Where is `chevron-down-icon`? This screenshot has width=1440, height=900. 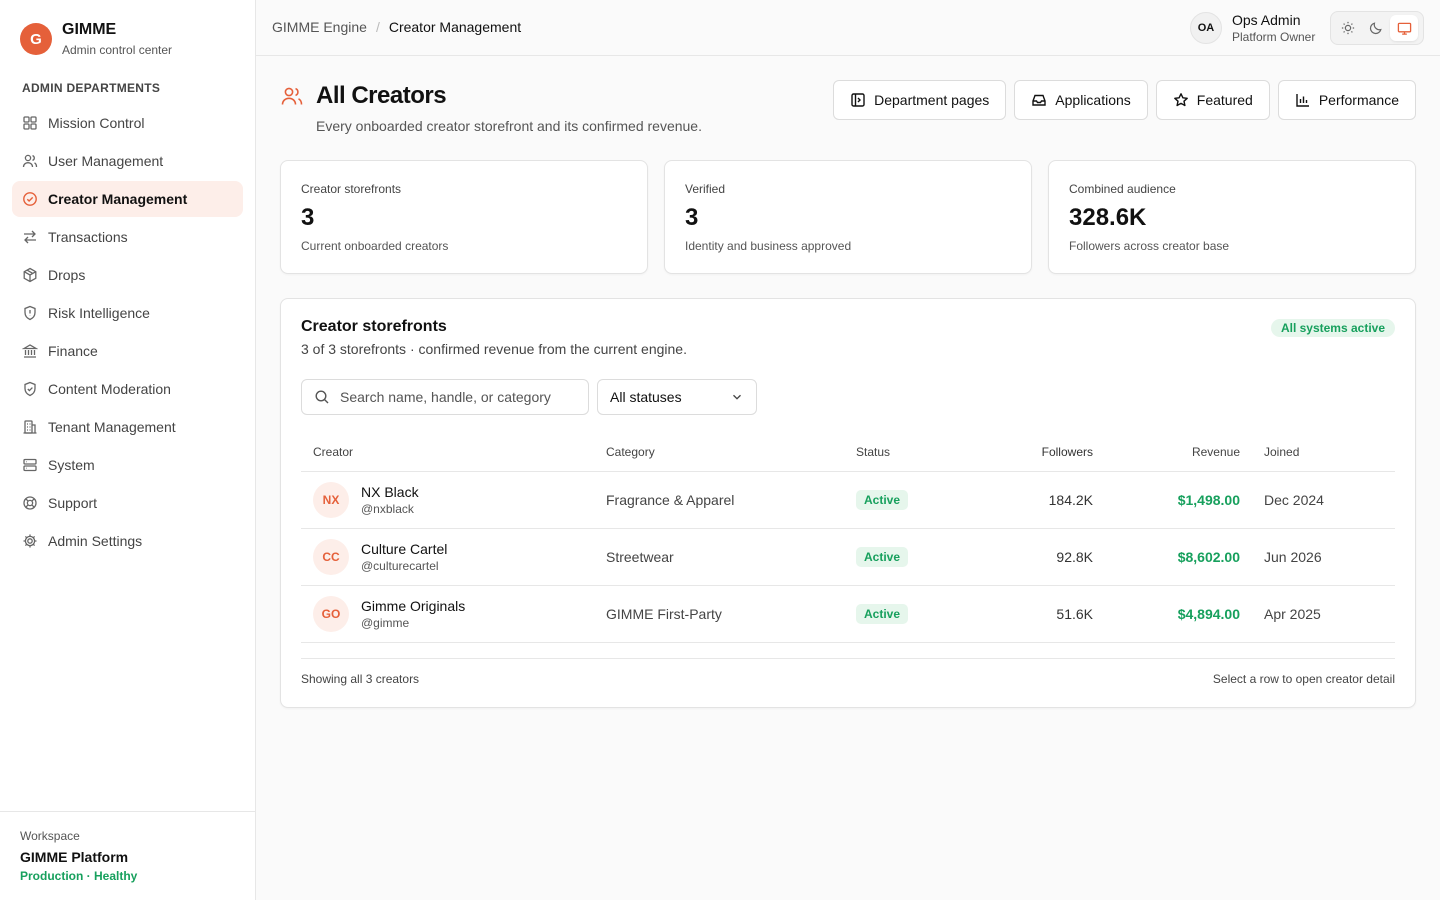
chevron-down-icon is located at coordinates (737, 397).